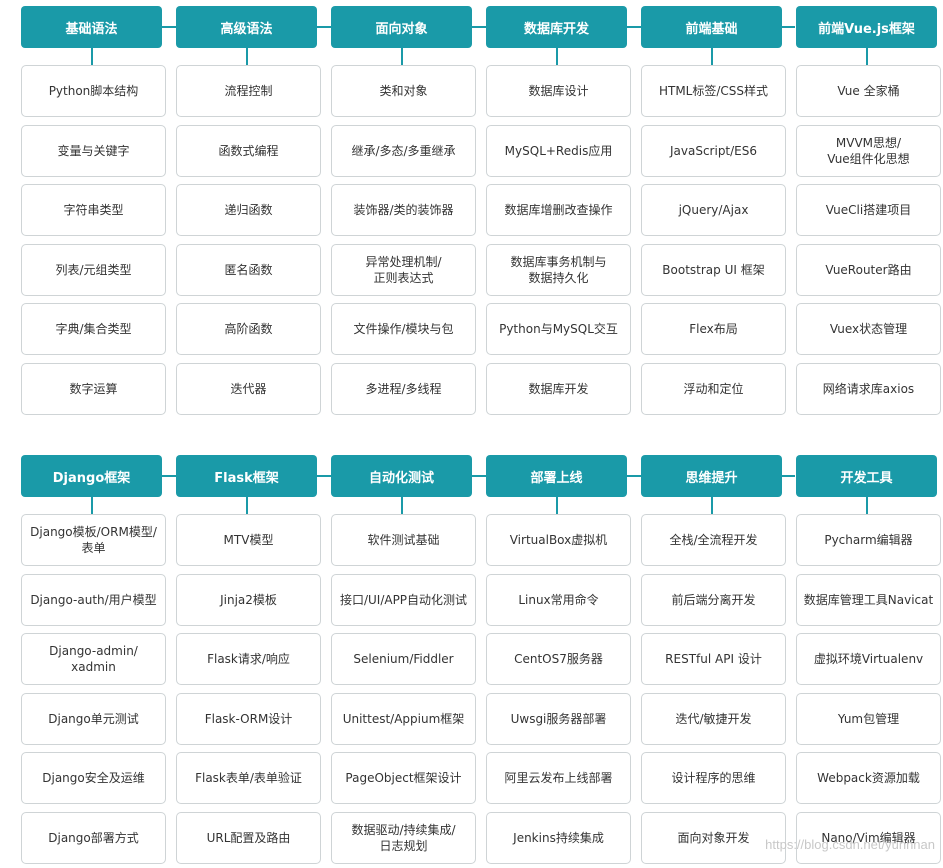 The height and width of the screenshot is (868, 943). I want to click on topic-box: Vue 全家桶, so click(868, 91).